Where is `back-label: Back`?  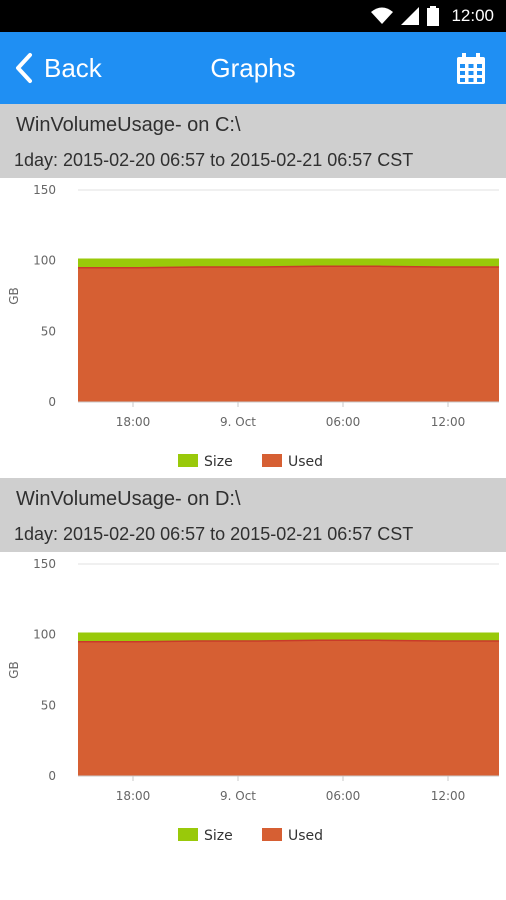 back-label: Back is located at coordinates (73, 67).